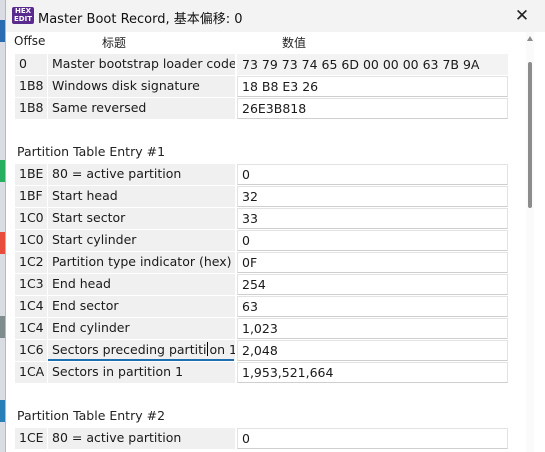 The image size is (545, 452). Describe the element at coordinates (275, 16) in the screenshot. I see `title-bar: HEX EDIT Master Boot Record, 基本偏移: 0 ✕` at that location.